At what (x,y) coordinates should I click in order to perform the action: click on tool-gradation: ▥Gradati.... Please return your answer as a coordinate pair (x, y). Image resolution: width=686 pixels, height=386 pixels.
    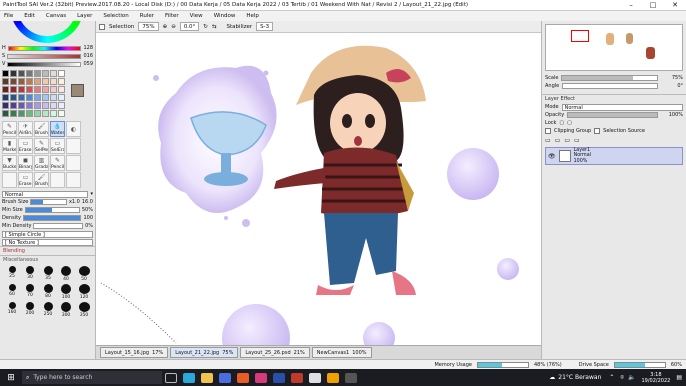
    Looking at the image, I should click on (41, 163).